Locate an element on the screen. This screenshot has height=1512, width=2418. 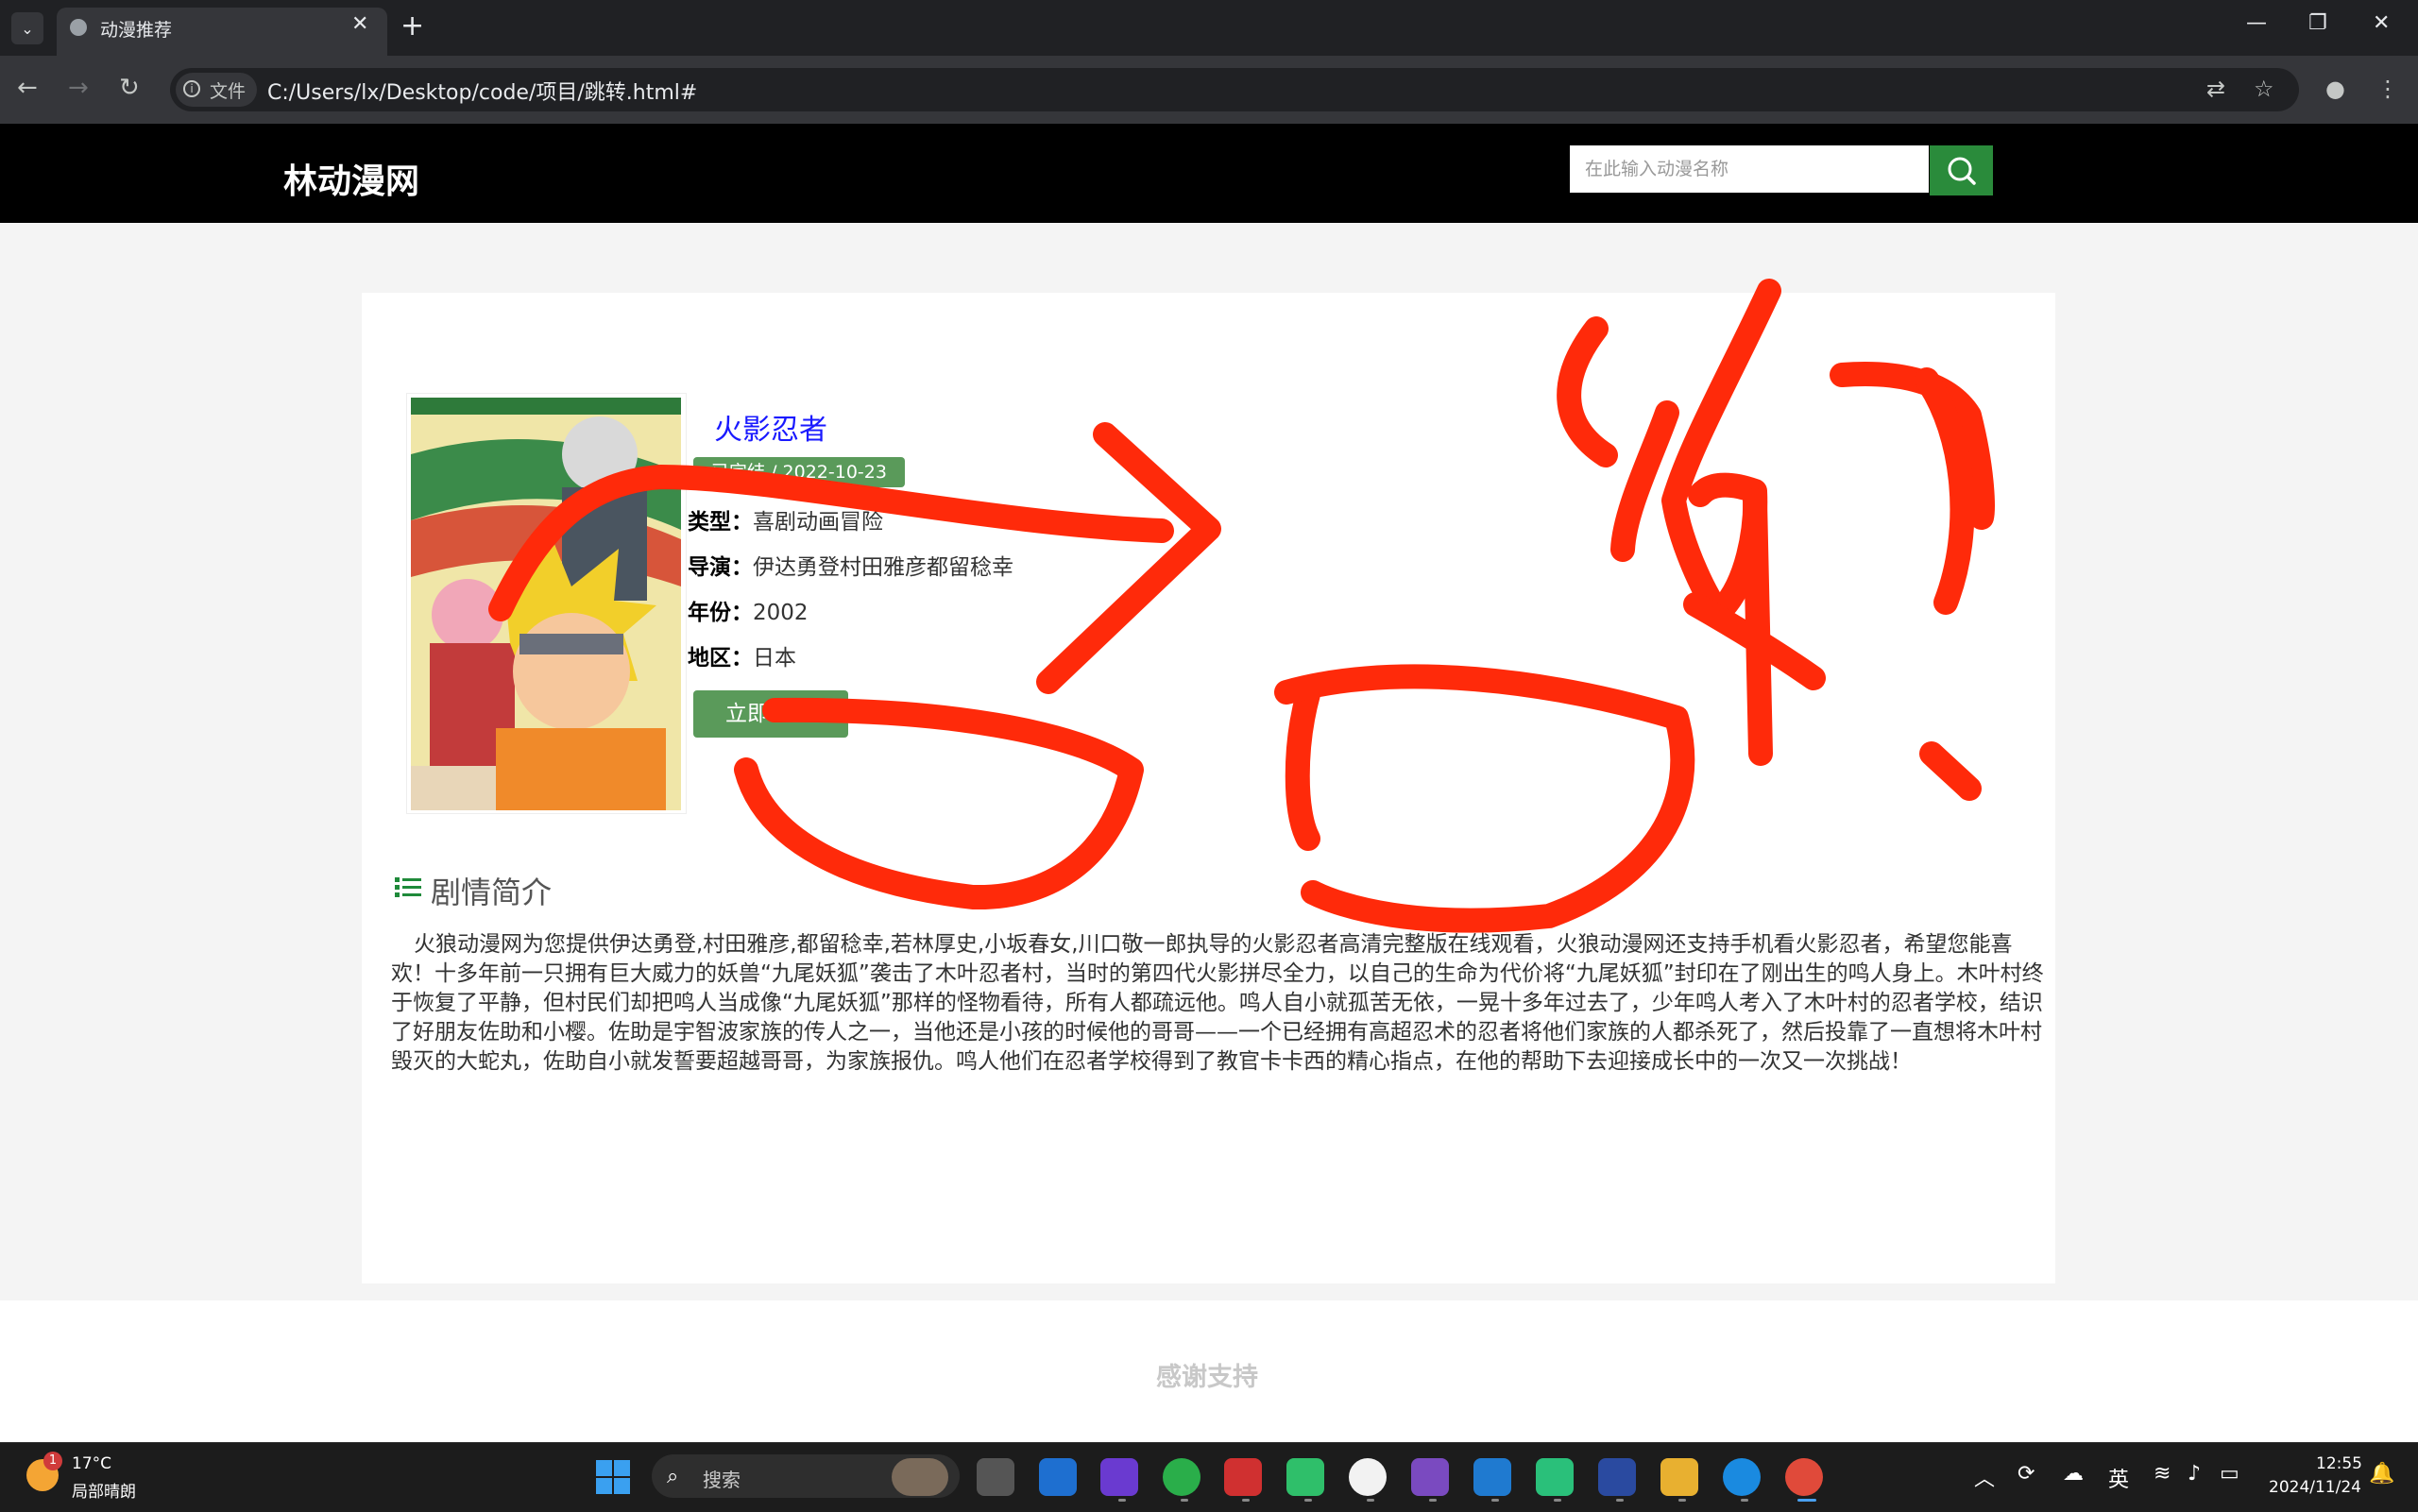
file-explorer-icon is located at coordinates (1679, 1477).